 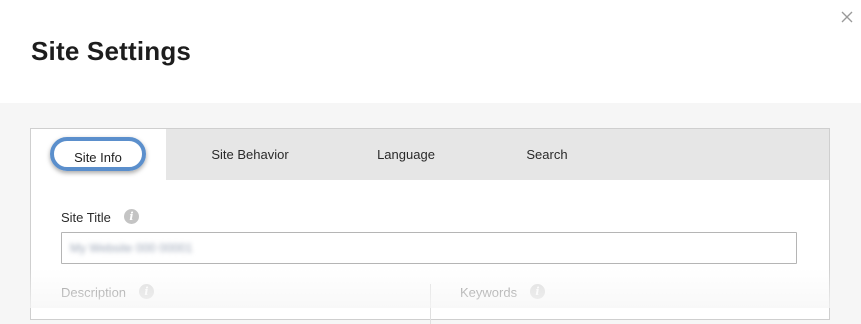 I want to click on tab-site-info-label: Site Info, so click(x=98, y=154).